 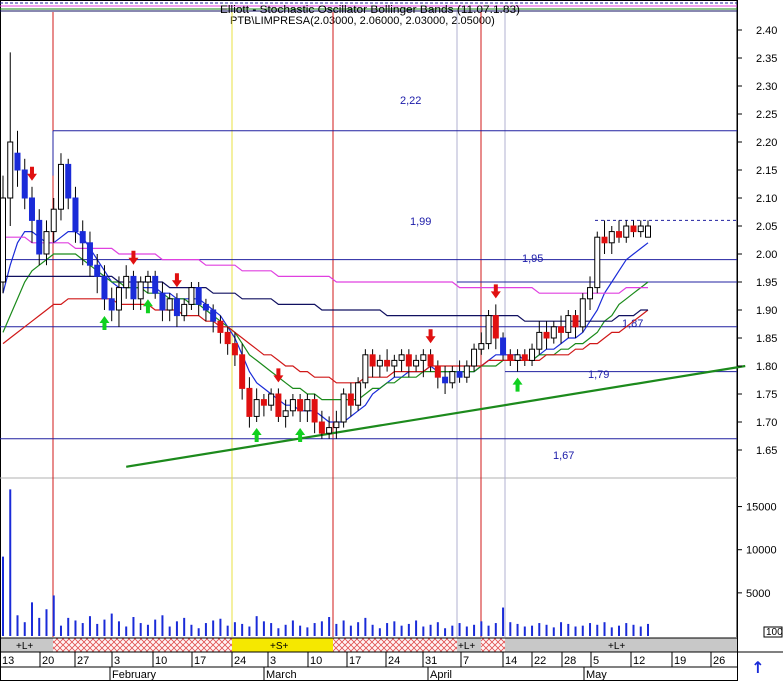 What do you see at coordinates (596, 661) in the screenshot?
I see `day-label-16: 5` at bounding box center [596, 661].